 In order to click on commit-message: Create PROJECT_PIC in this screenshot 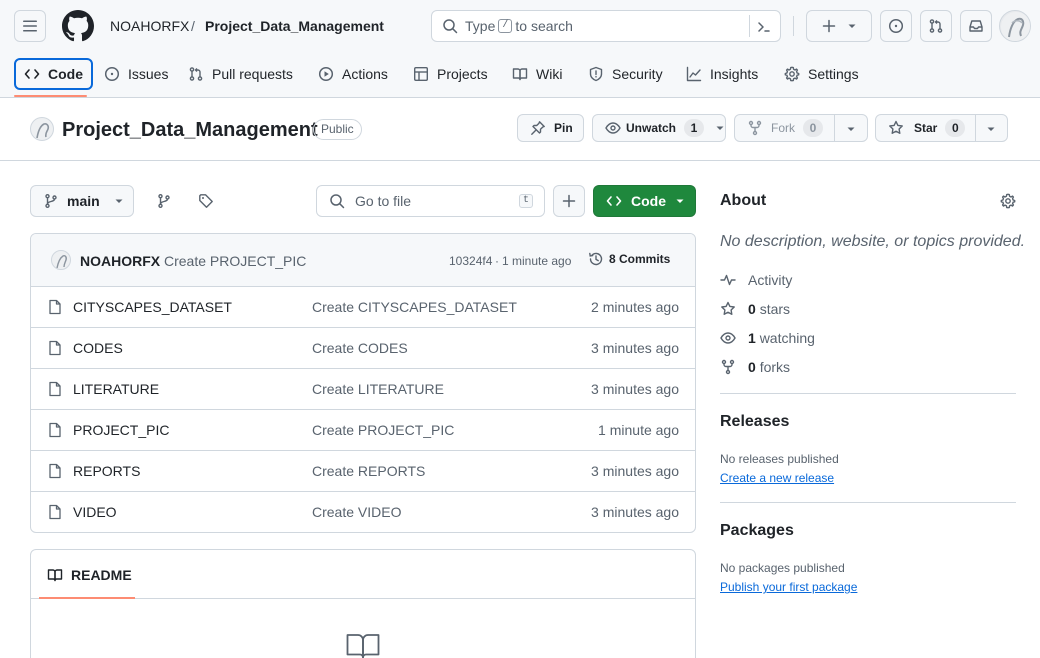, I will do `click(235, 261)`.